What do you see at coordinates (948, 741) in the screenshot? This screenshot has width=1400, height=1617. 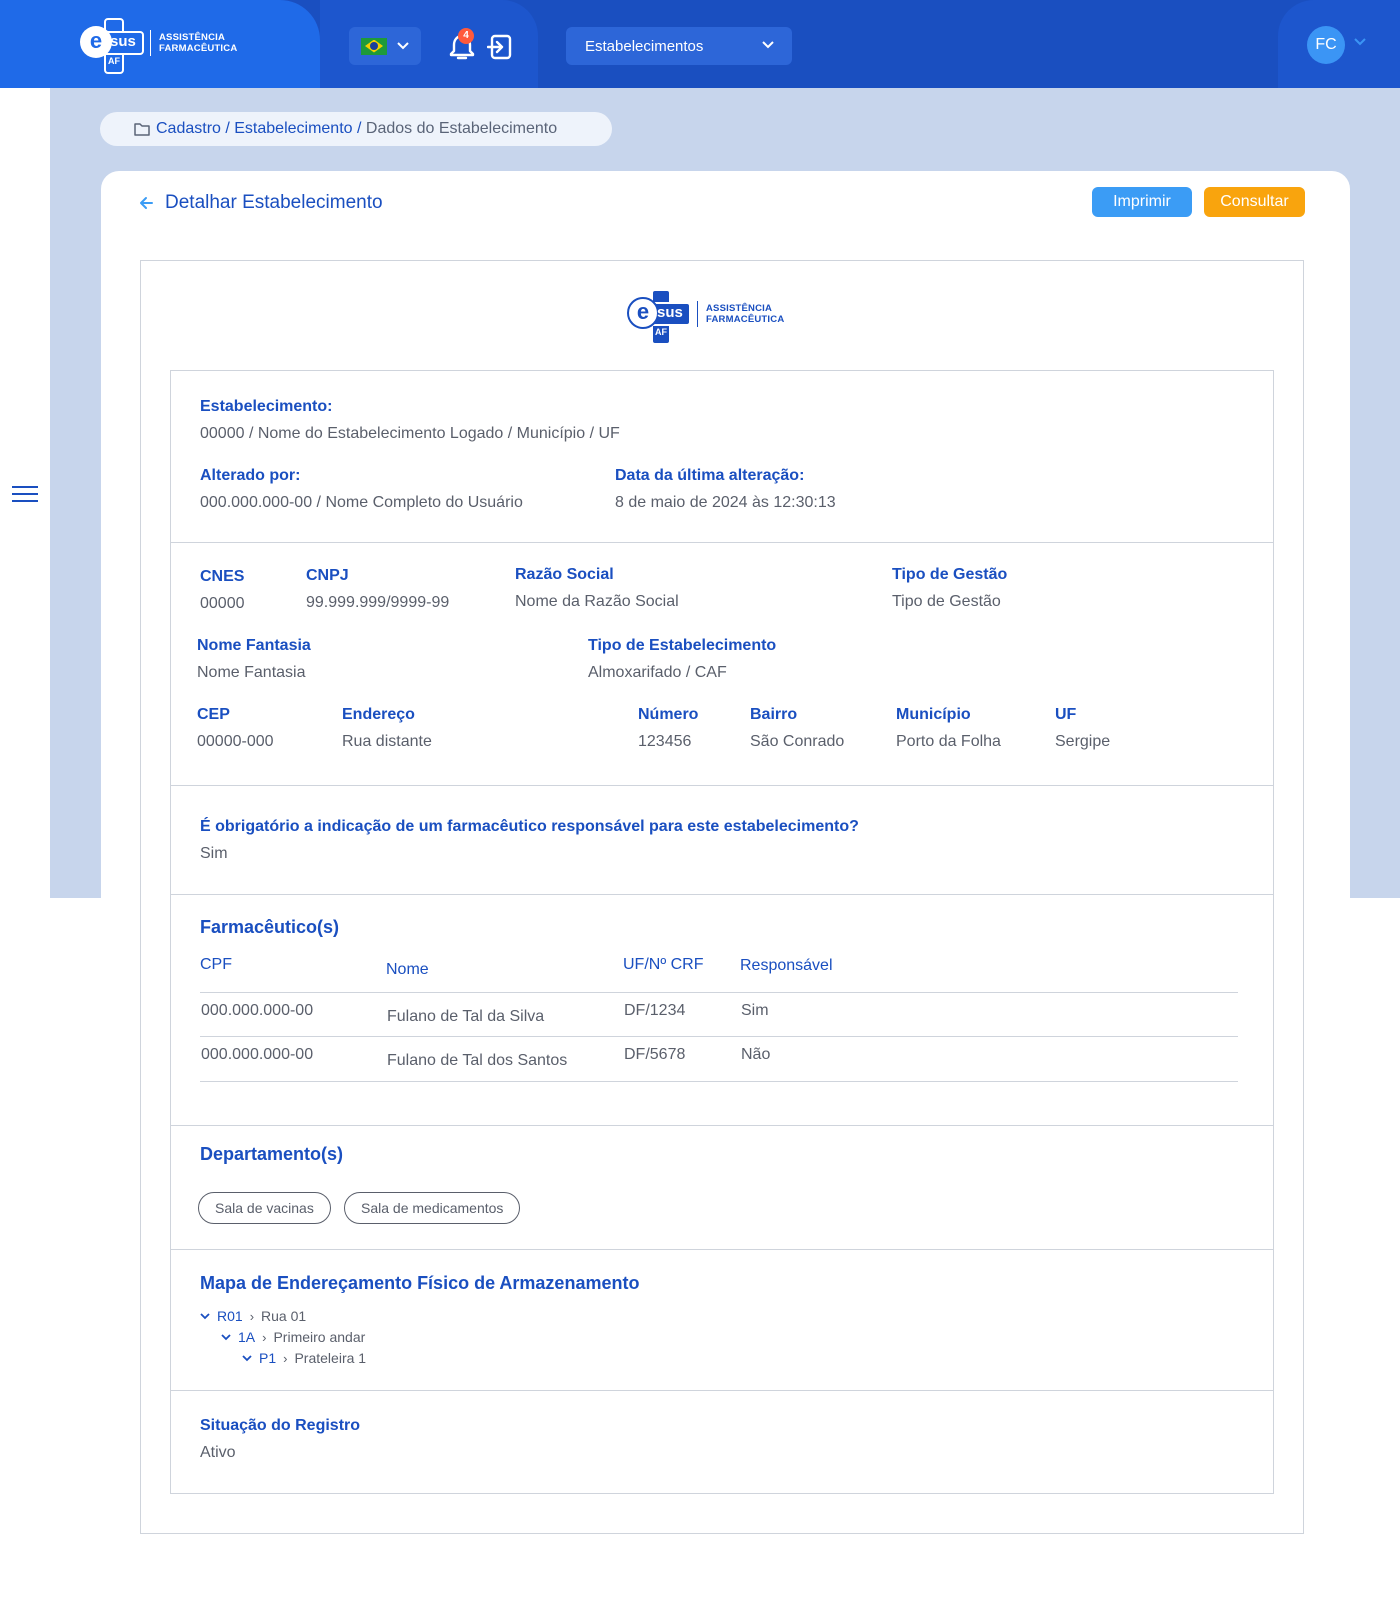 I see `municipio-value: Porto da Folha` at bounding box center [948, 741].